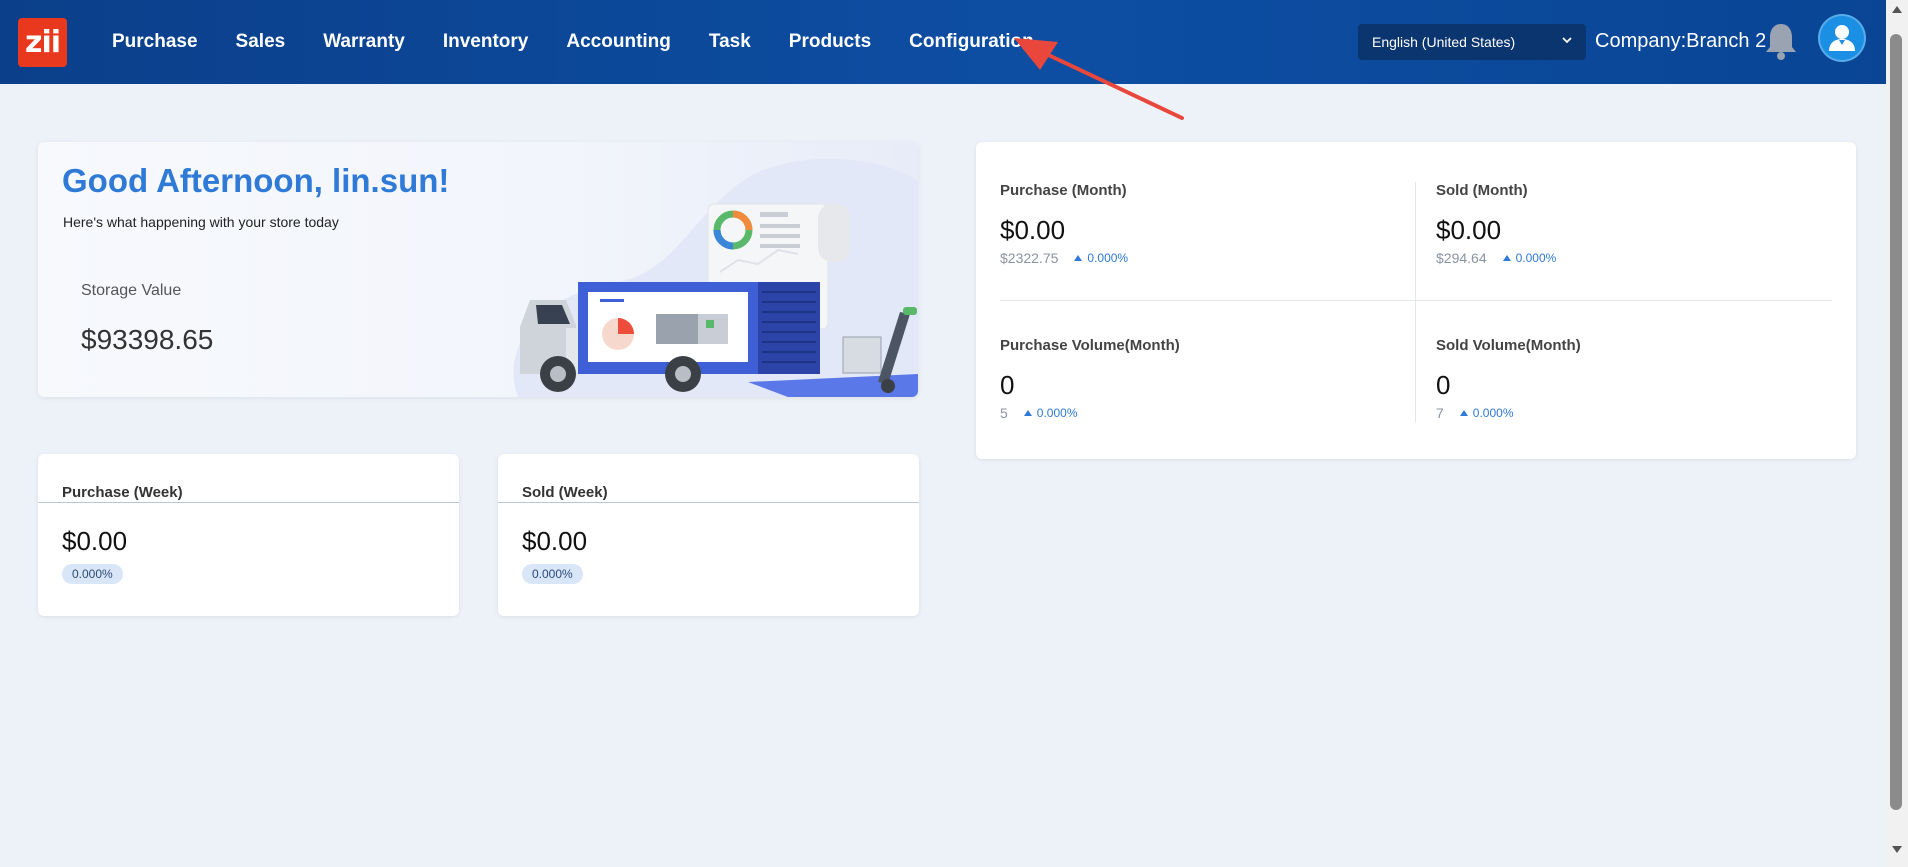 Image resolution: width=1908 pixels, height=867 pixels. What do you see at coordinates (1646, 224) in the screenshot?
I see `sold-month-stat: Sold (Month) $0.00 $294.64 0.000%` at bounding box center [1646, 224].